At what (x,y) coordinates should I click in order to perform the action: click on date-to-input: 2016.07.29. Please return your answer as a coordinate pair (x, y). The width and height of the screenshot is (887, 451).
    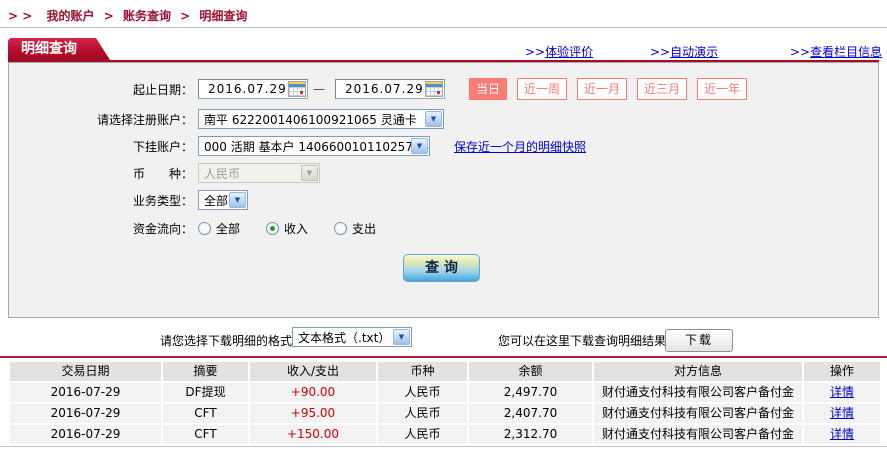
    Looking at the image, I should click on (390, 89).